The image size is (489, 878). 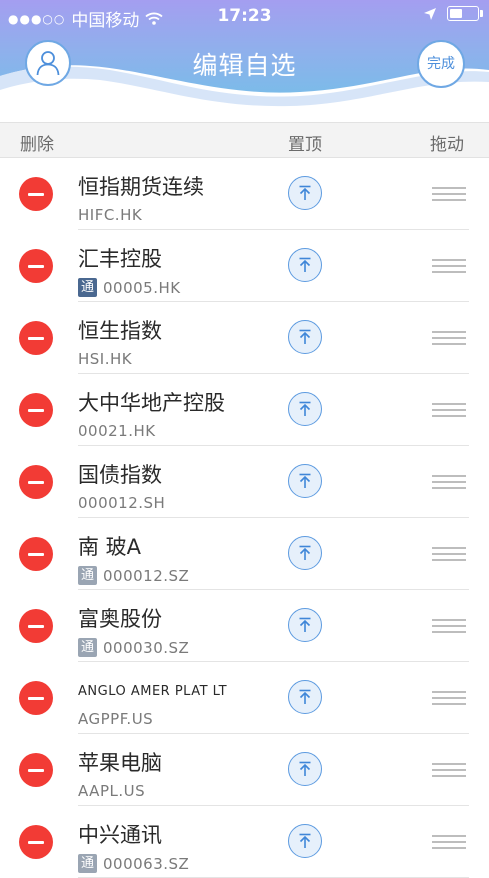 What do you see at coordinates (120, 475) in the screenshot?
I see `stock-name: 国债指数` at bounding box center [120, 475].